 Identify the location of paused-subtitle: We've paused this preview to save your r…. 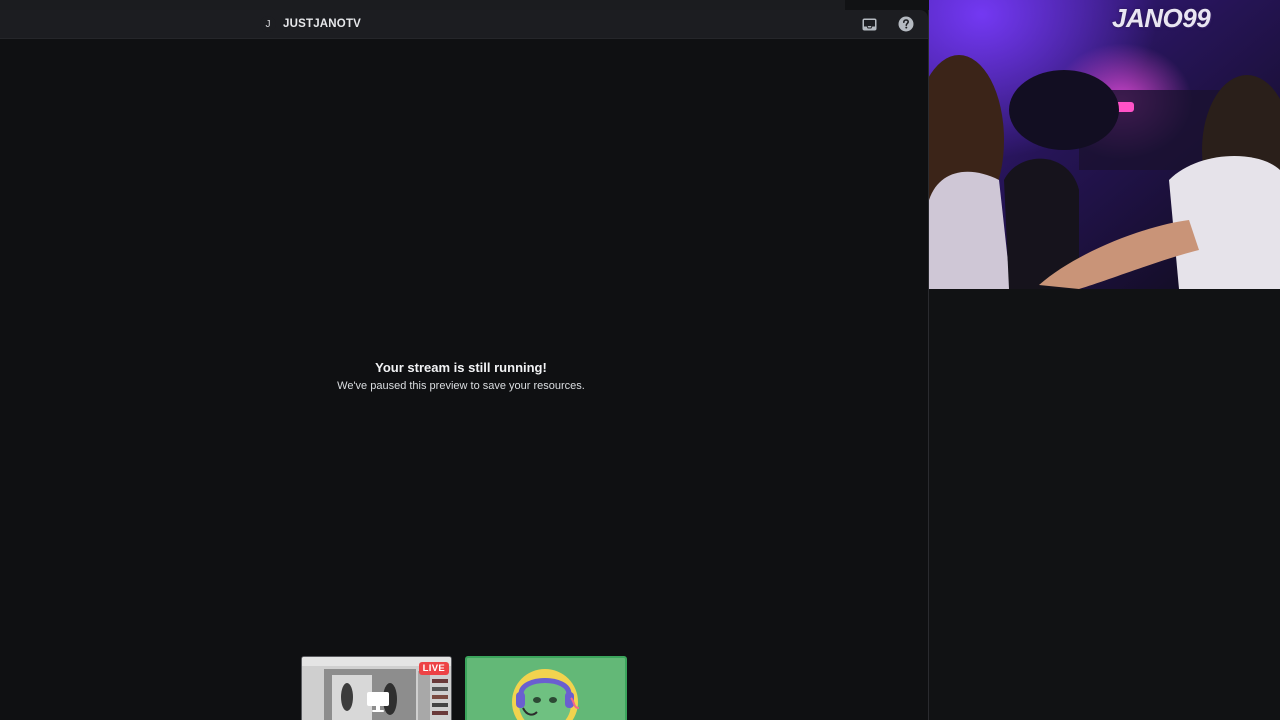
(461, 386).